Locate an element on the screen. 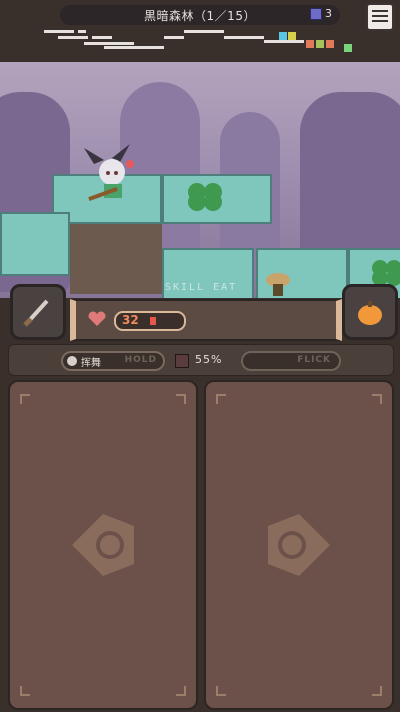 This screenshot has width=400, height=712. clover-icon is located at coordinates (205, 197).